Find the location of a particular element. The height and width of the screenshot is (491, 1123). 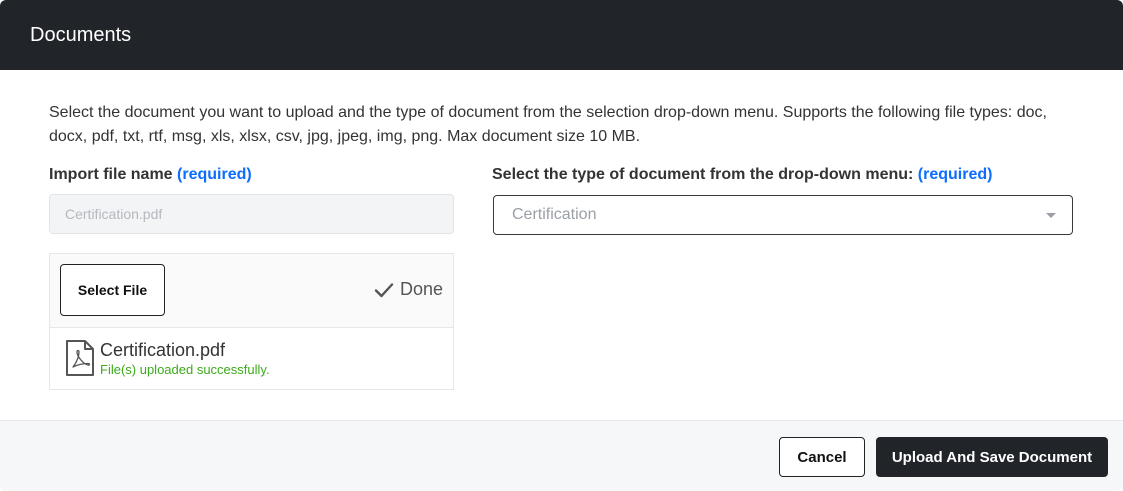

modal-header: Documents is located at coordinates (561, 35).